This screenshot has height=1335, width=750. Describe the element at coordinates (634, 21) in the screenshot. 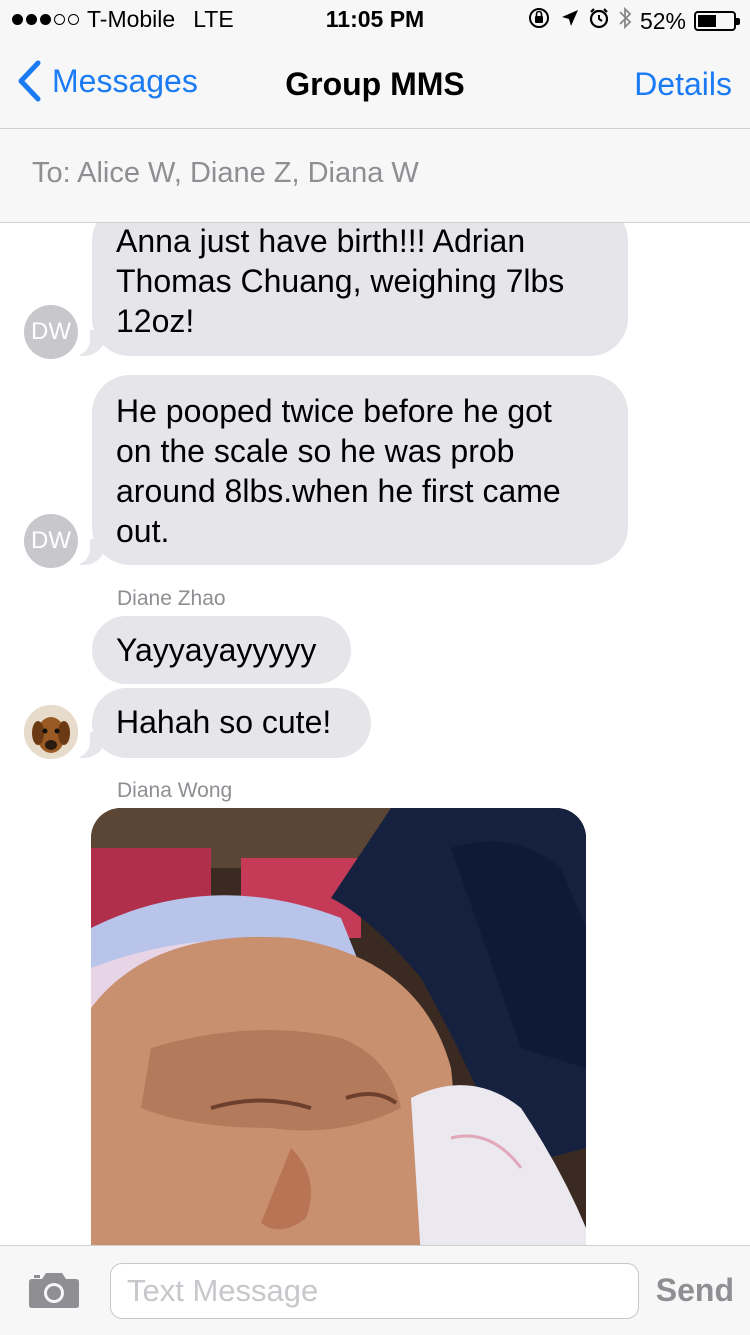

I see `status-right: 52%` at that location.